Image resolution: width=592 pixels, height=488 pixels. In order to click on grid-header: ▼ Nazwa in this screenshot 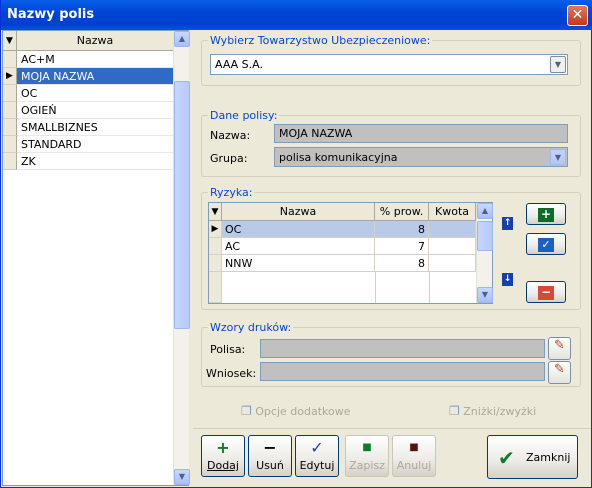, I will do `click(88, 41)`.